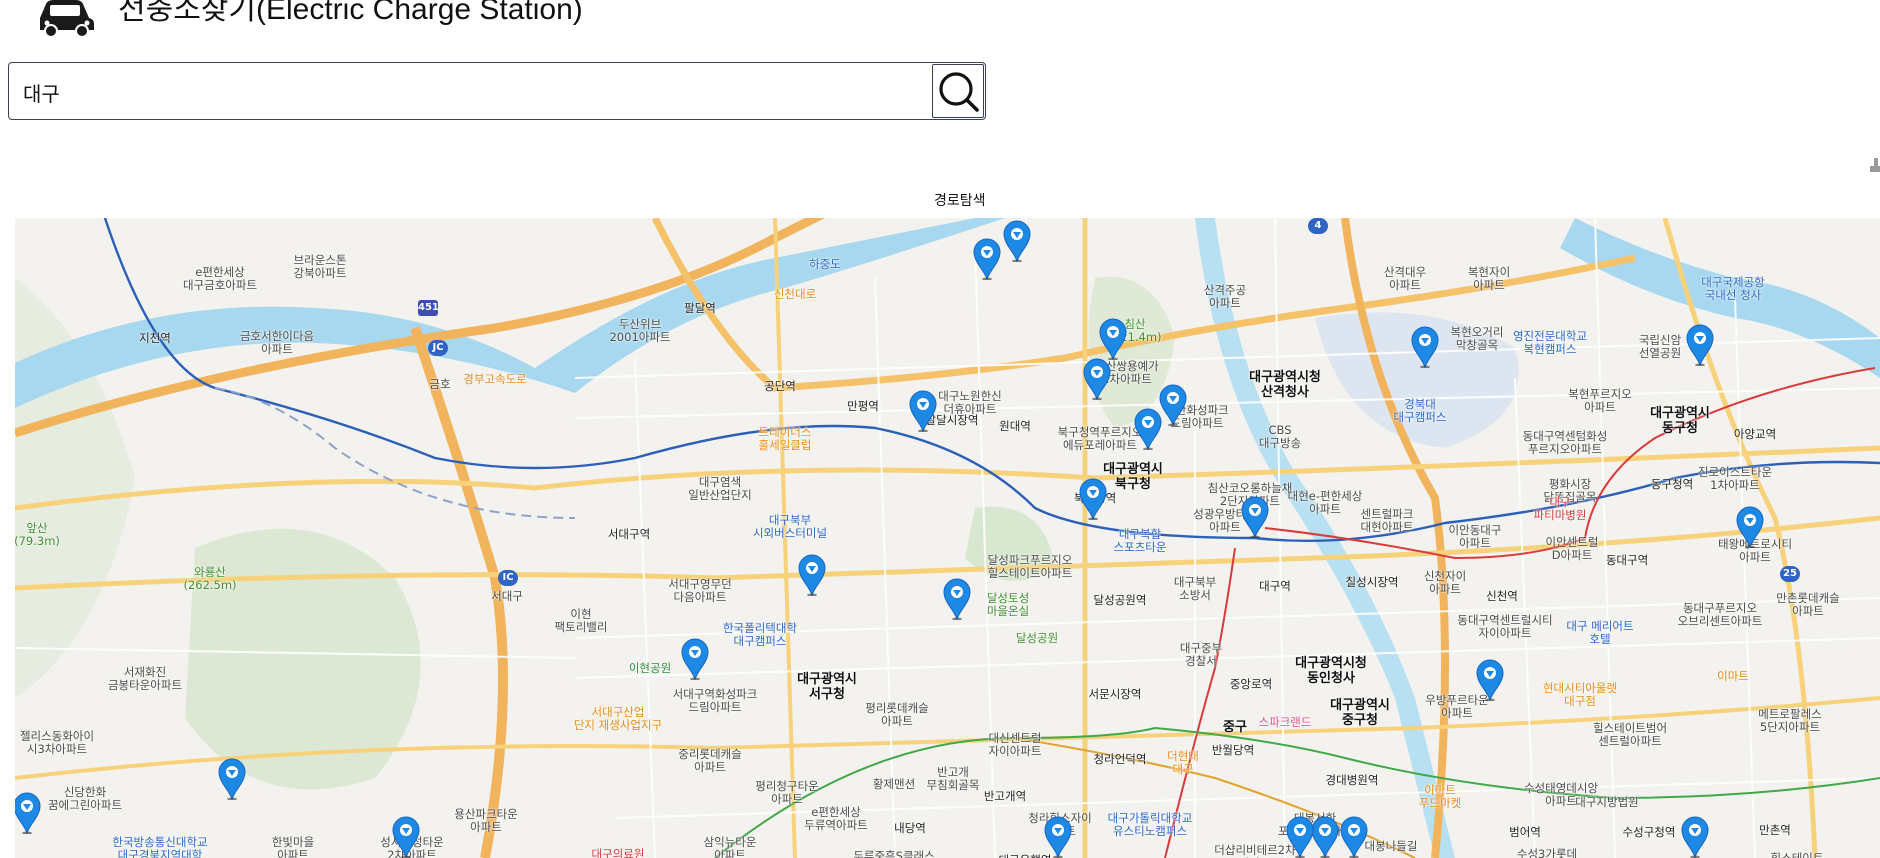 This screenshot has height=858, width=1880. What do you see at coordinates (1572, 548) in the screenshot?
I see `map-label-ian-centum: 이안센트럴 D아파트` at bounding box center [1572, 548].